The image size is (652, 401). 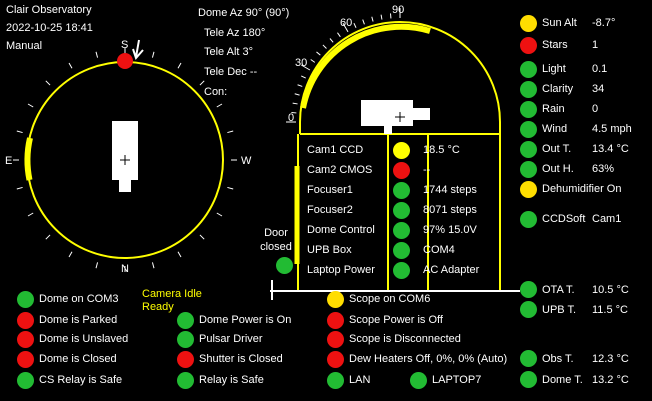 What do you see at coordinates (562, 380) in the screenshot?
I see `temp-label: Dome T.` at bounding box center [562, 380].